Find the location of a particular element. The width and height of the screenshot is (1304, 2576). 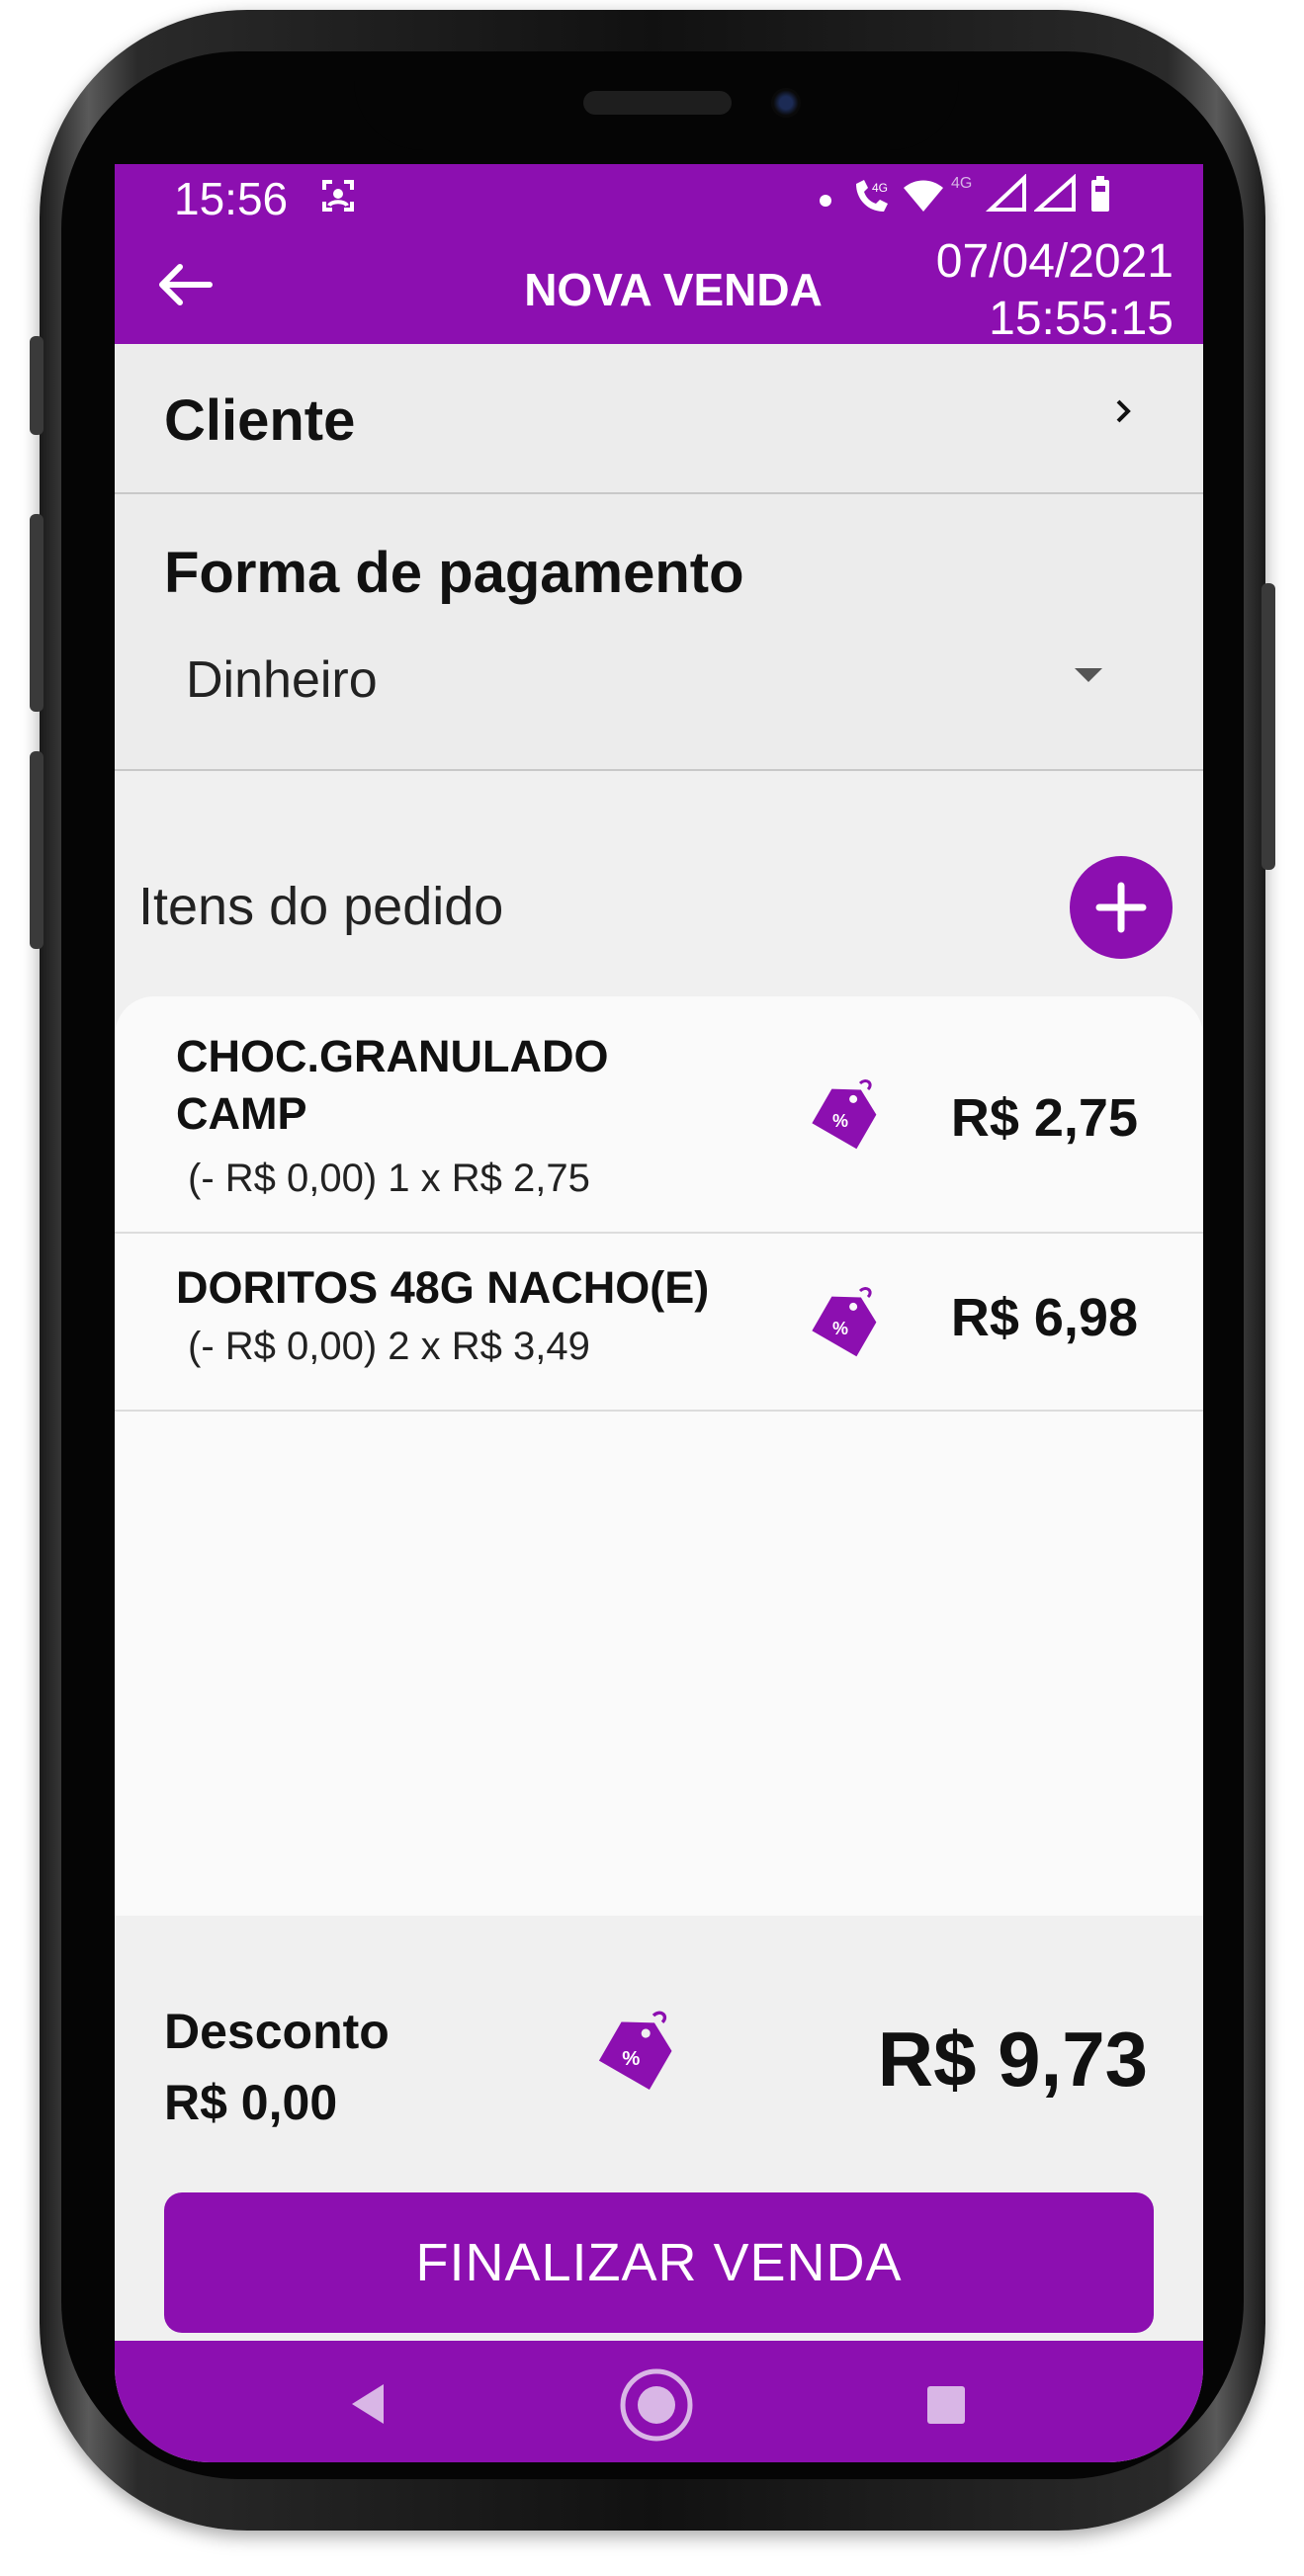

dropdown-caret-icon is located at coordinates (1088, 675).